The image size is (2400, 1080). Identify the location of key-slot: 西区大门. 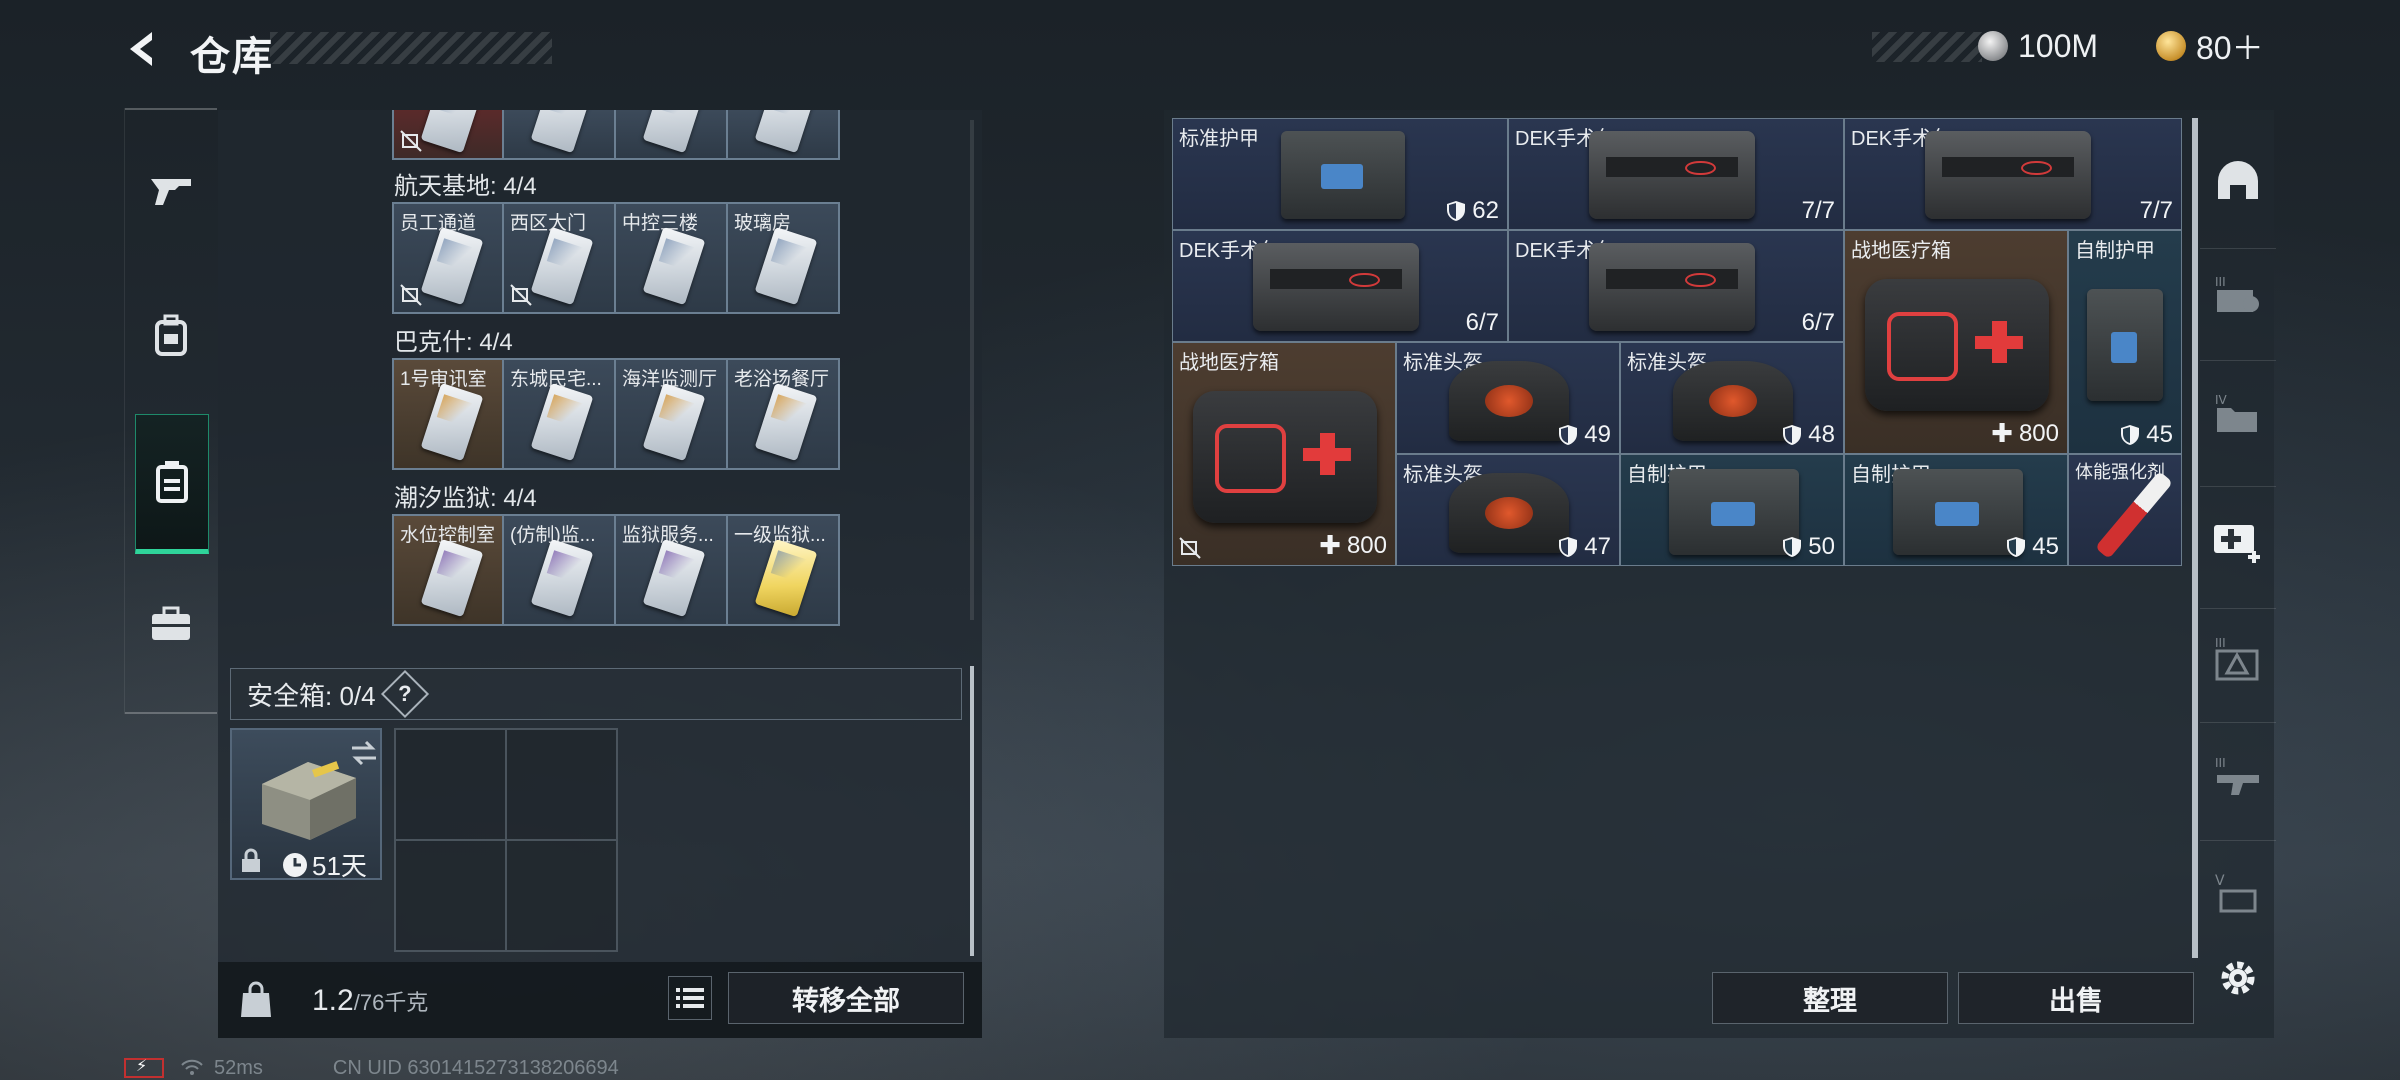
(560, 258).